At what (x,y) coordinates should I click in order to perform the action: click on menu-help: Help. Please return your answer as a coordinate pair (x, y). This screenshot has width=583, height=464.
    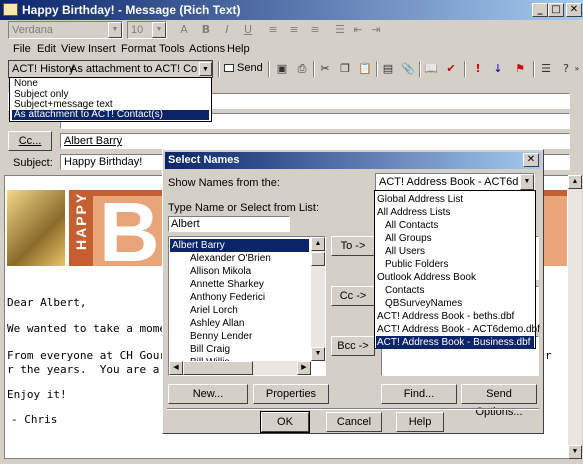
    Looking at the image, I should click on (238, 49).